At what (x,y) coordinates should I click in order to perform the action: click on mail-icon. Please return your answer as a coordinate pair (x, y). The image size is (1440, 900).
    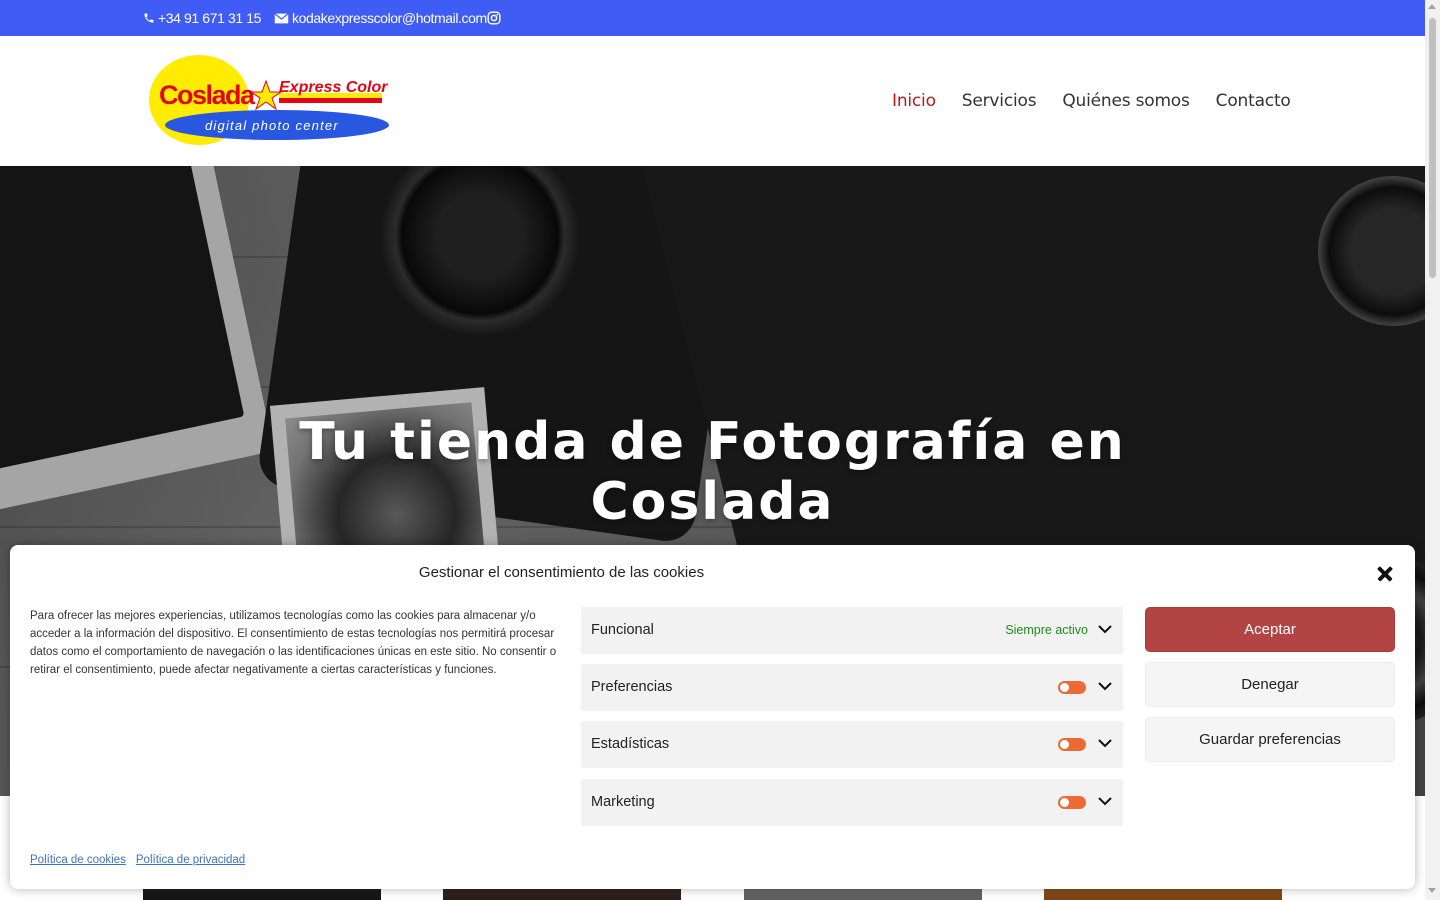
    Looking at the image, I should click on (281, 17).